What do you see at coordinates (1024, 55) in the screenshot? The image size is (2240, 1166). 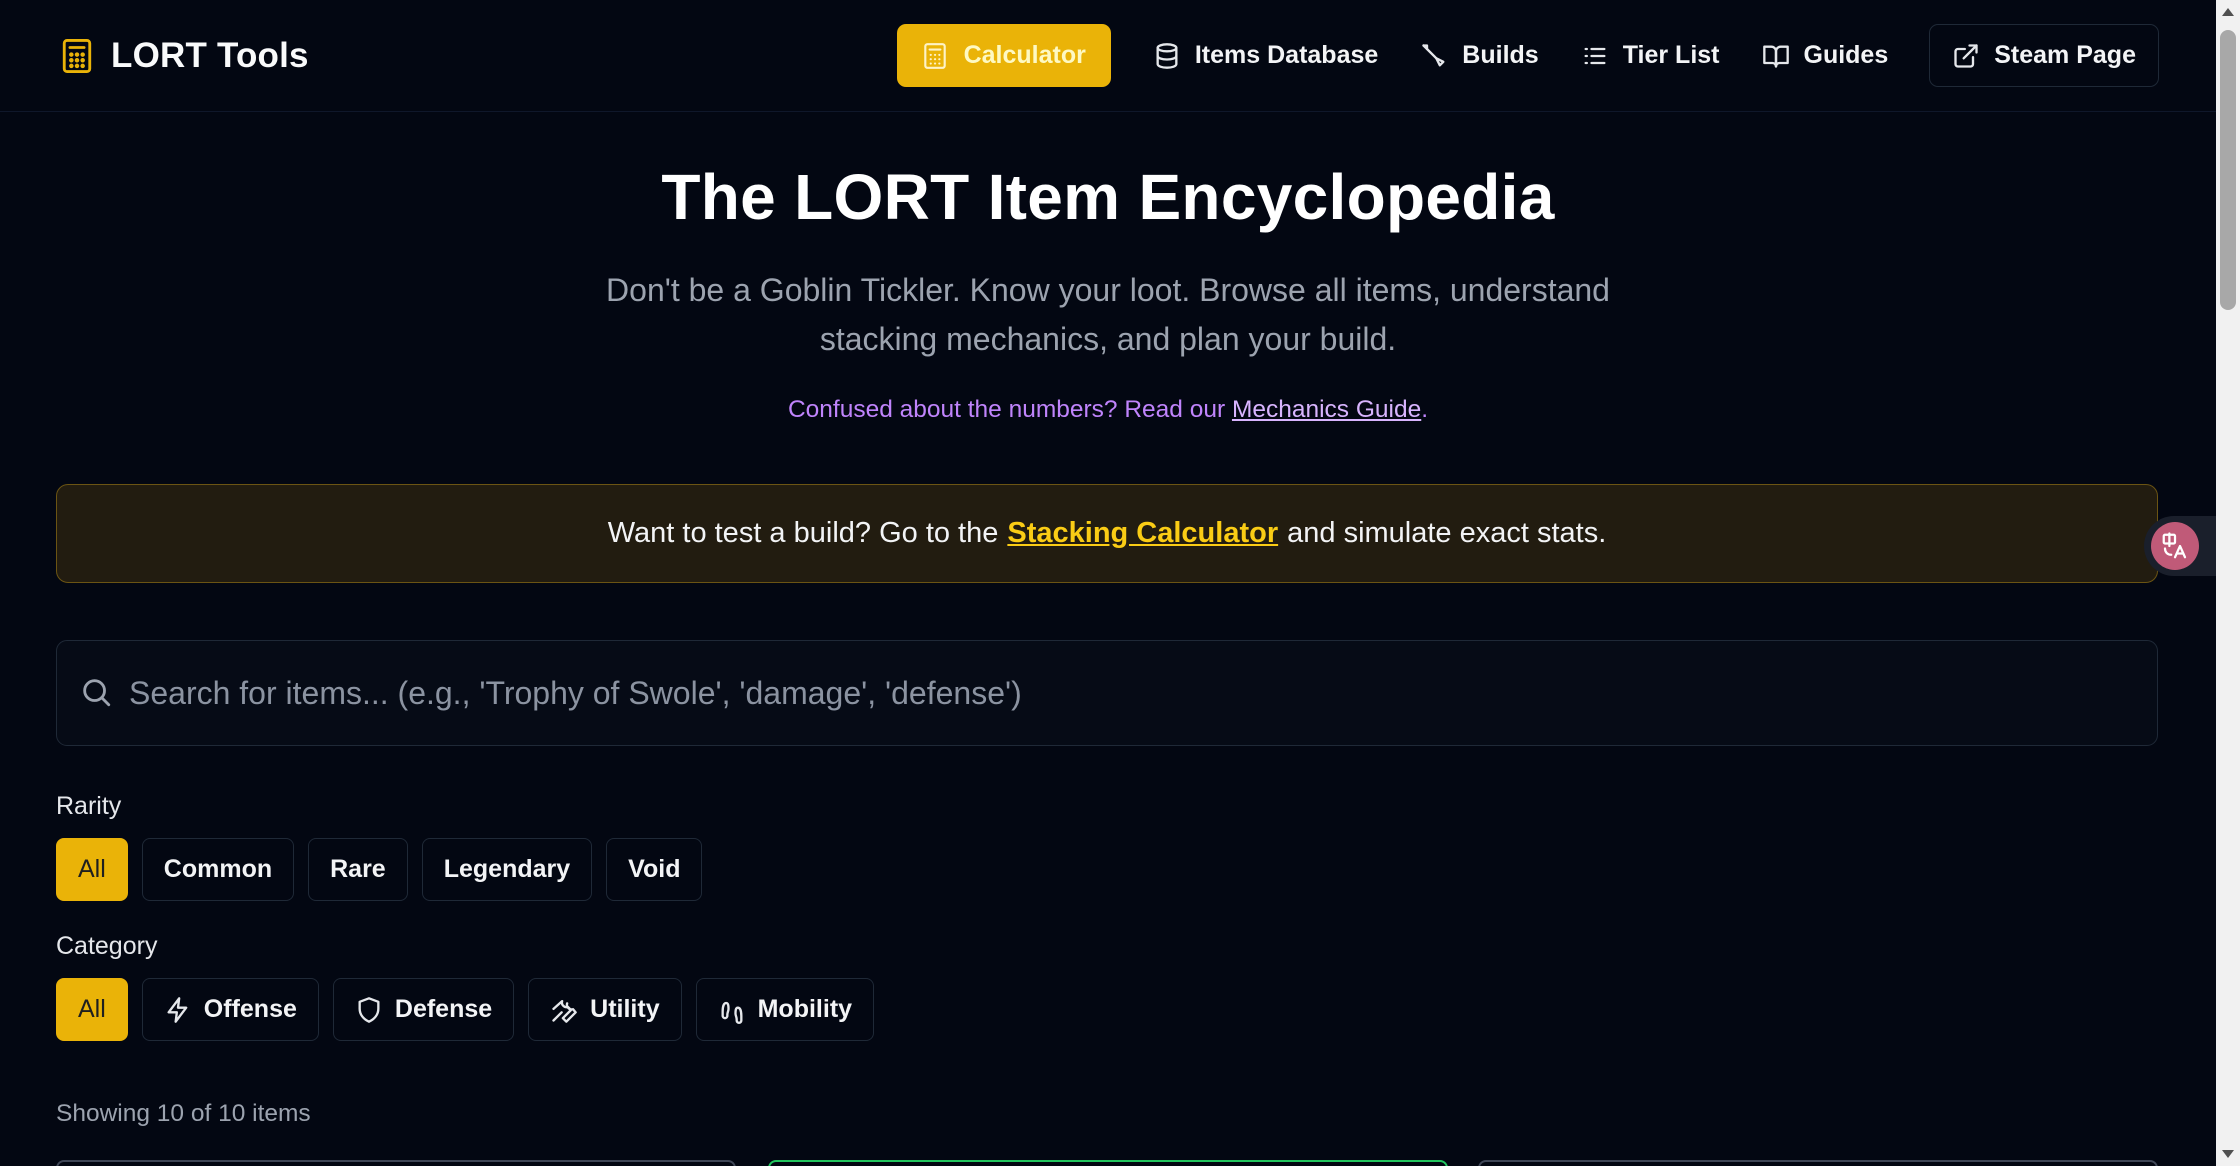 I see `nav-calculator-label: Calculator` at bounding box center [1024, 55].